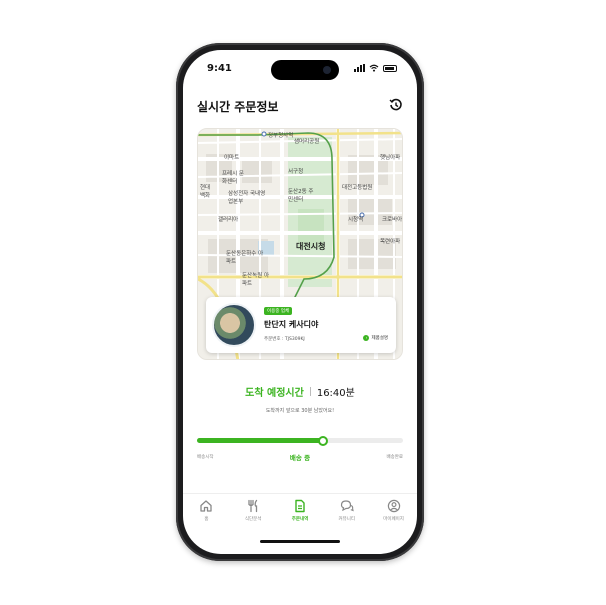  What do you see at coordinates (281, 136) in the screenshot?
I see `map-label: 정부청사역` at bounding box center [281, 136].